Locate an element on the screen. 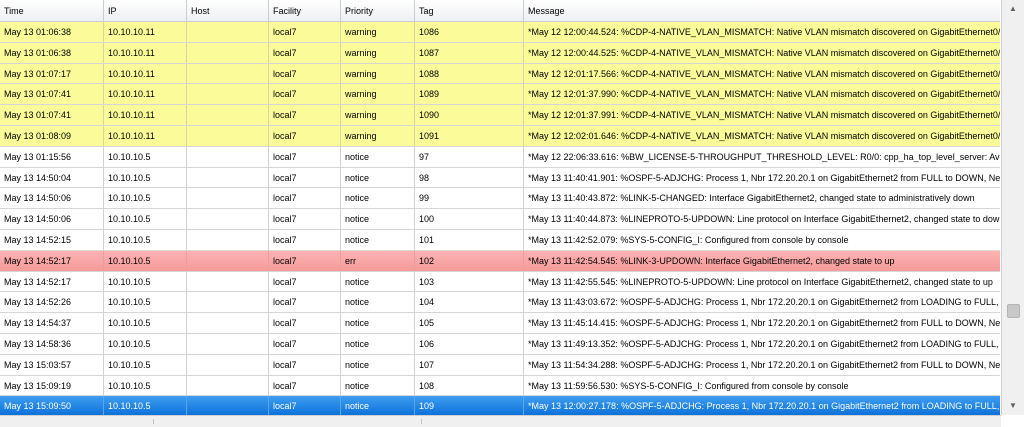 Image resolution: width=1024 pixels, height=427 pixels. cell-time: May 13 01:07:41 is located at coordinates (52, 115).